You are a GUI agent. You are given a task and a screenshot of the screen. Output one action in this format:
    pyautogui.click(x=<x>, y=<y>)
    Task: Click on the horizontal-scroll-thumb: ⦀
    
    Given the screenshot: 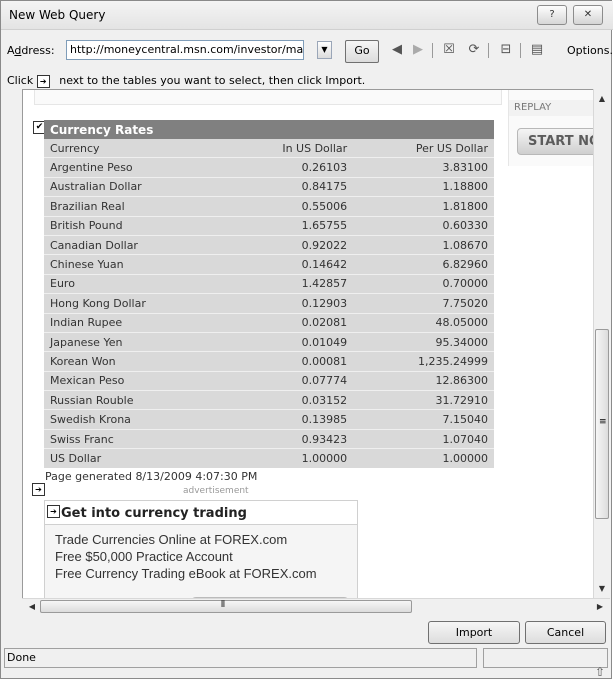 What is the action you would take?
    pyautogui.click(x=226, y=606)
    